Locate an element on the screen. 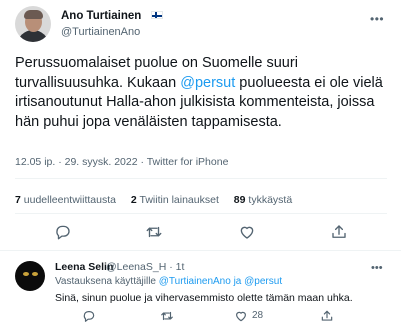 This screenshot has width=401, height=333. quotes-count: 2 is located at coordinates (133, 200).